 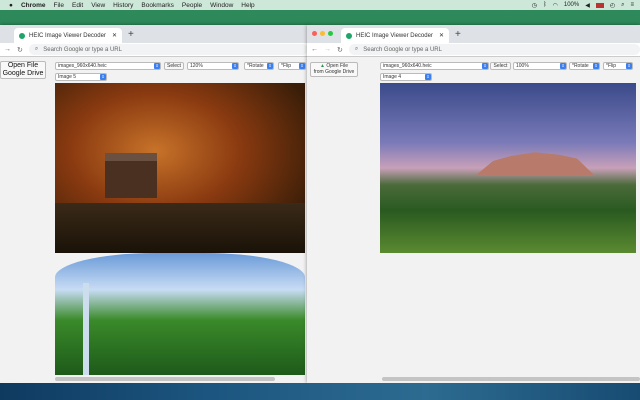 I want to click on open-file-label: Open File, so click(x=23, y=65).